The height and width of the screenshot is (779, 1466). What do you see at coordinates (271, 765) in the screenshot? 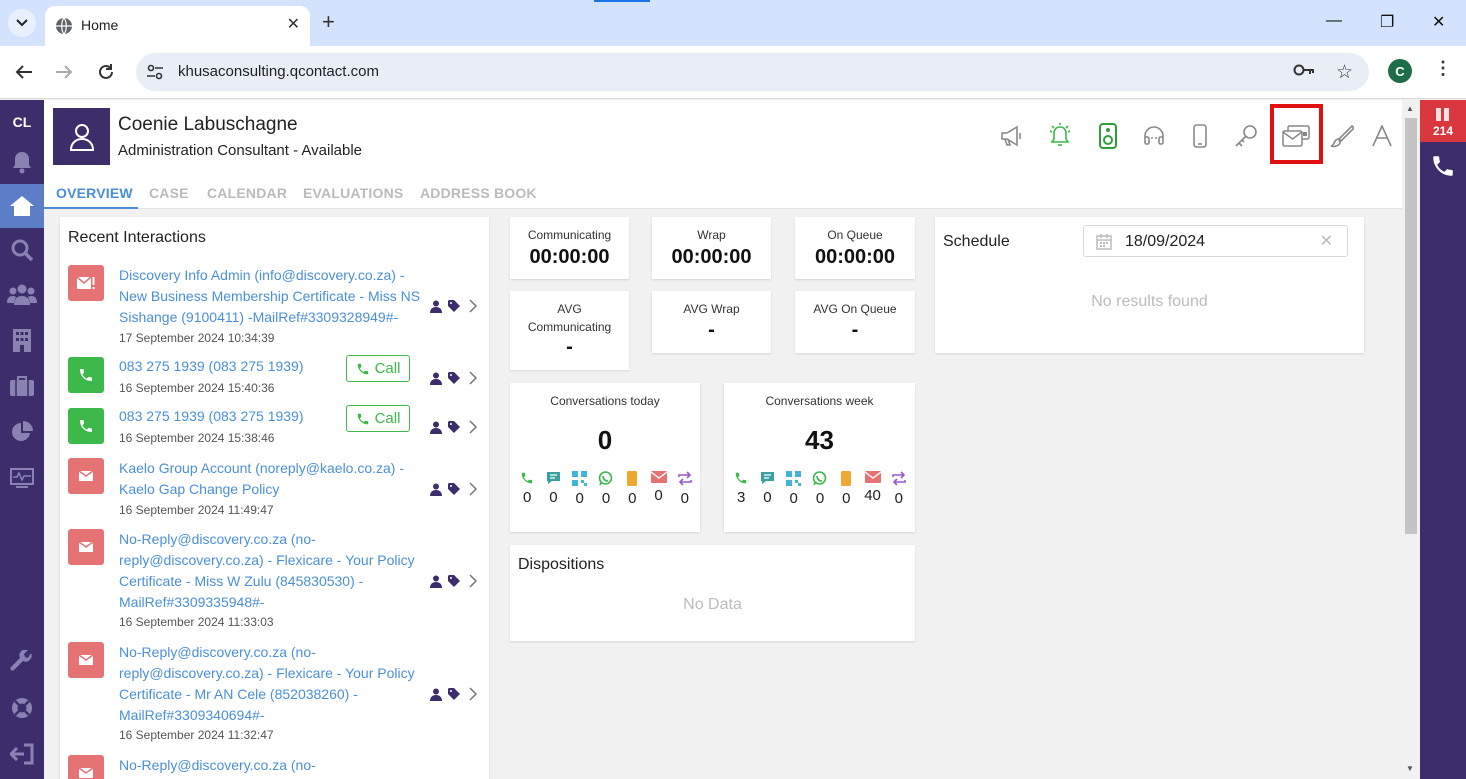
I see `interaction-link: No-Reply@discovery.co.za (no-` at bounding box center [271, 765].